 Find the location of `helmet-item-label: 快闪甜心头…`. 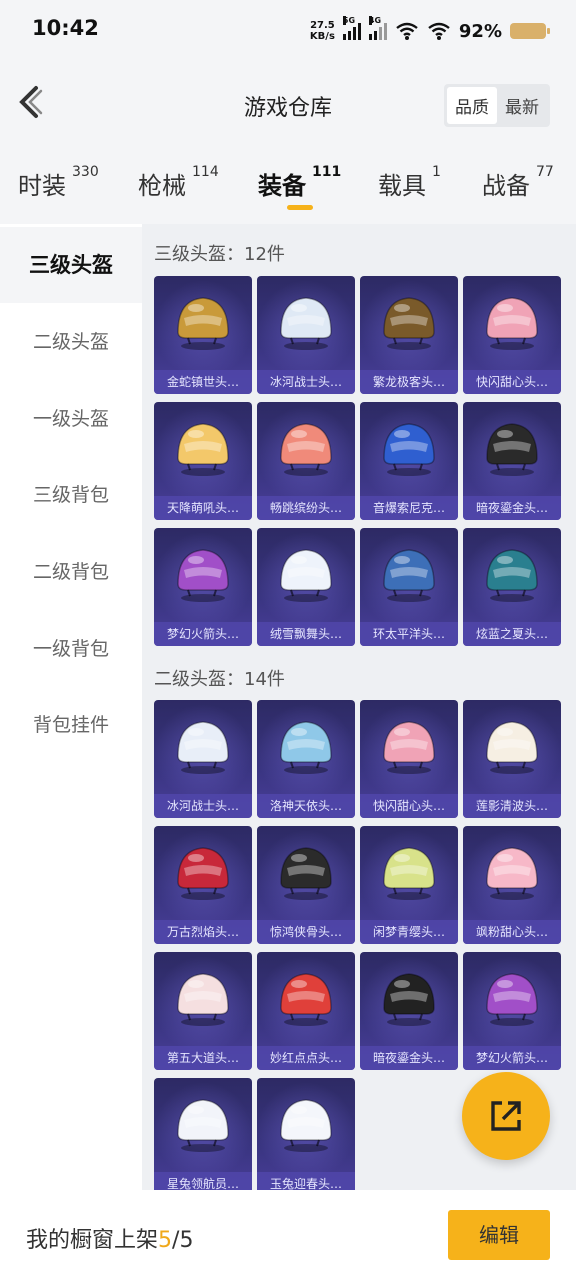

helmet-item-label: 快闪甜心头… is located at coordinates (409, 806).